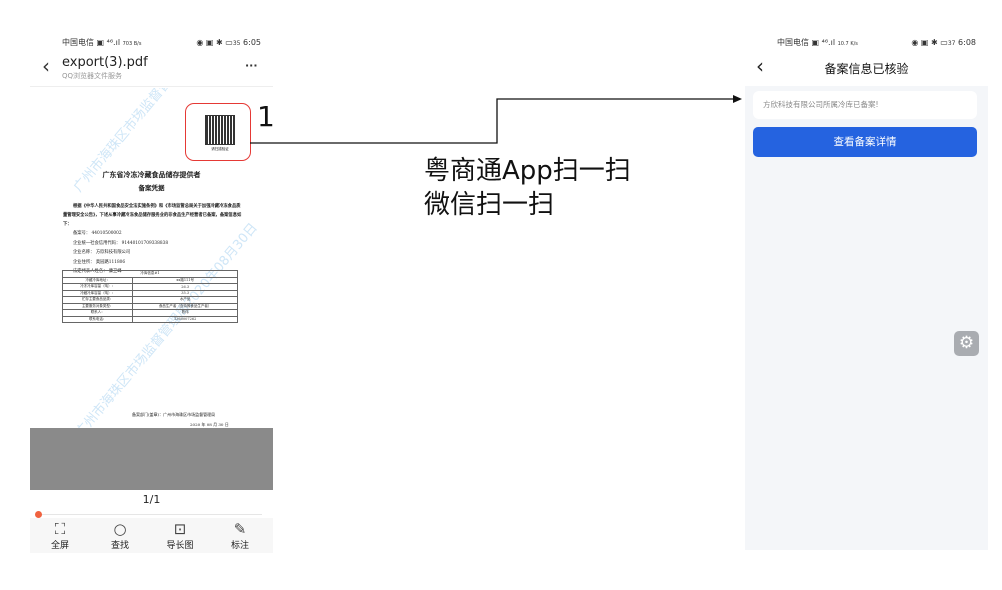 Image resolution: width=1002 pixels, height=590 pixels. I want to click on instruction-line: 粤商通App扫一扫, so click(527, 171).